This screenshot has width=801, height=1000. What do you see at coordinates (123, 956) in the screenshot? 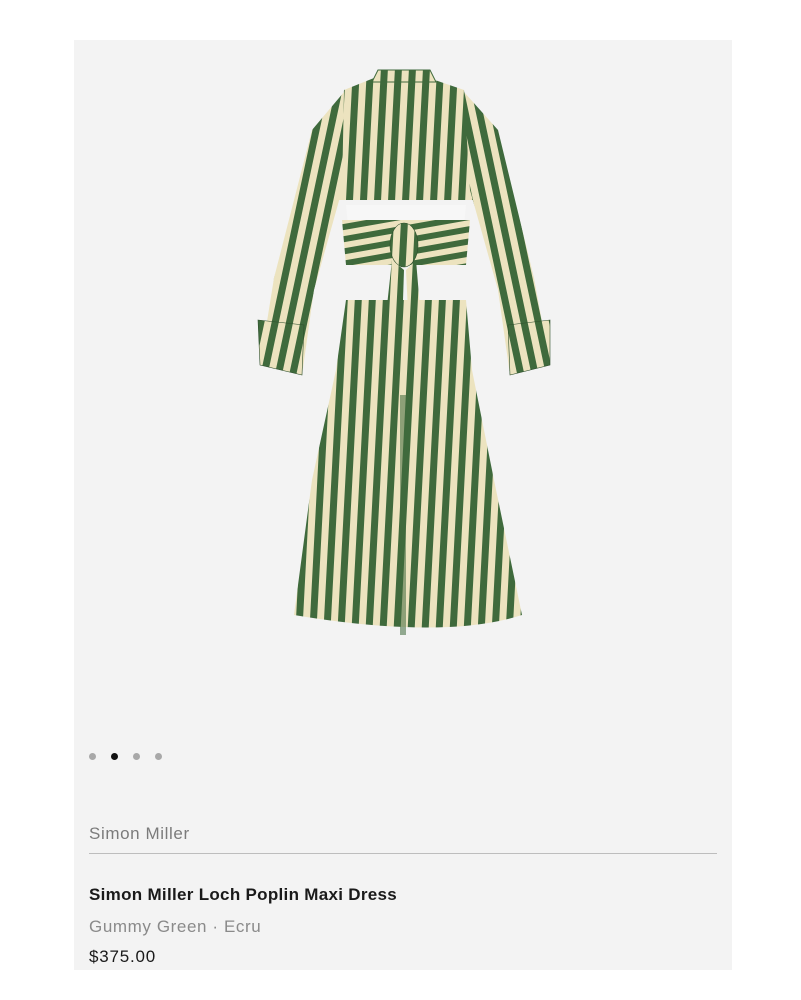
I see `product-price: $375.00` at bounding box center [123, 956].